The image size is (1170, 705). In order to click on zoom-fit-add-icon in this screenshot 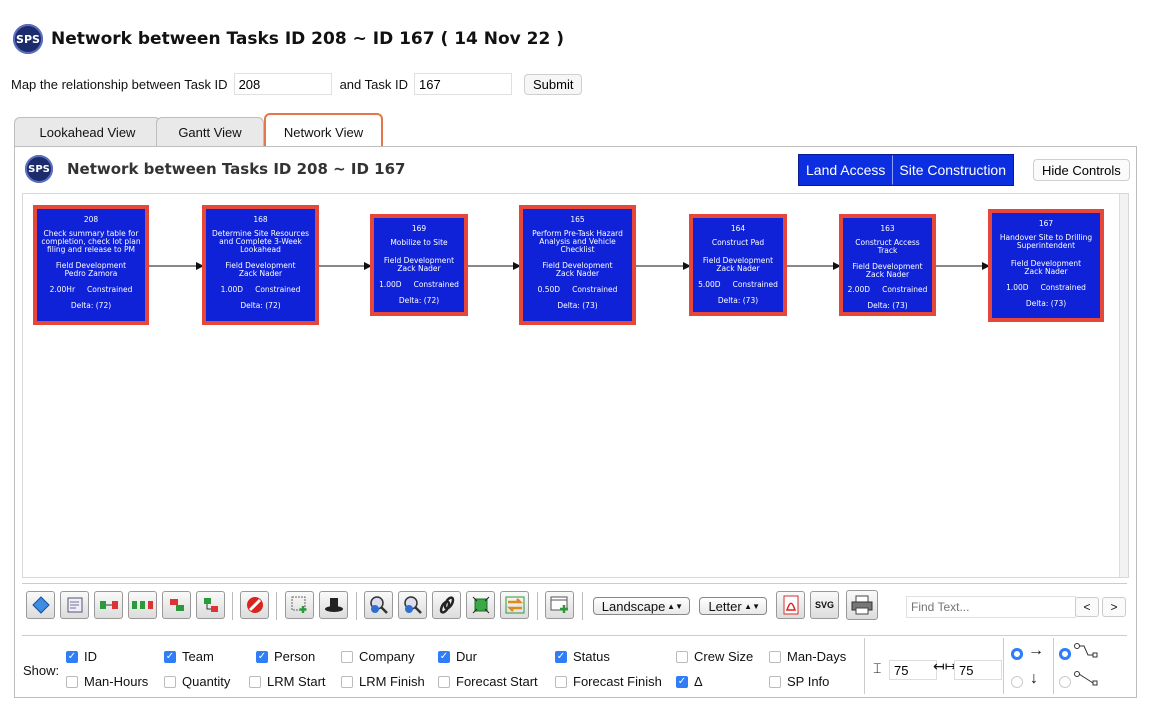, I will do `click(299, 605)`.